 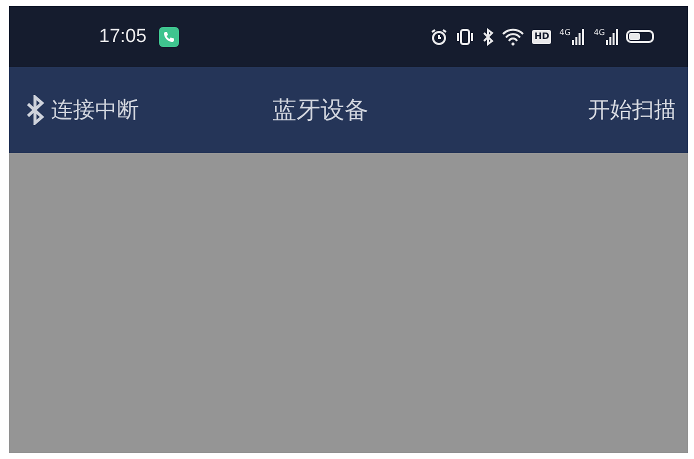 I want to click on alarm-icon, so click(x=439, y=37).